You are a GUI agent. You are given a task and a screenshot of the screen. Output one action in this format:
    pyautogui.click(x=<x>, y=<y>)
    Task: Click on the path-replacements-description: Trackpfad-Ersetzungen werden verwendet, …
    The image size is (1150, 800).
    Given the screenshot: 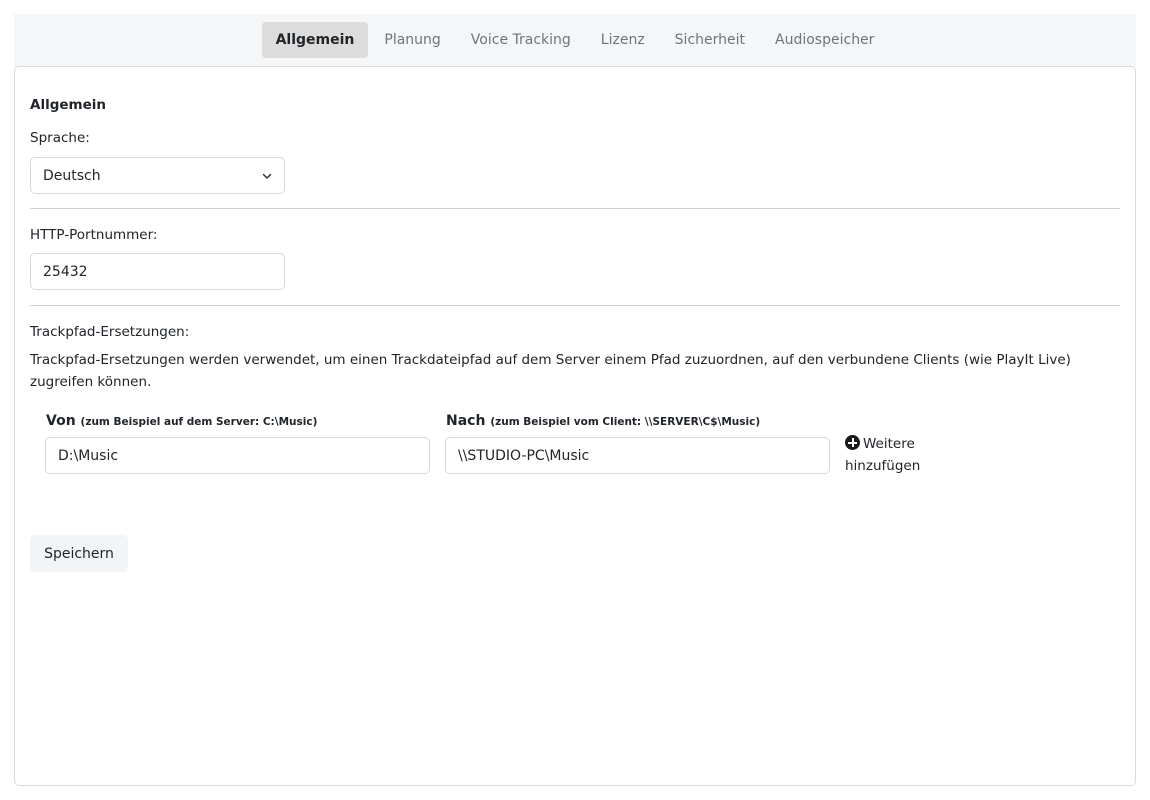 What is the action you would take?
    pyautogui.click(x=550, y=371)
    